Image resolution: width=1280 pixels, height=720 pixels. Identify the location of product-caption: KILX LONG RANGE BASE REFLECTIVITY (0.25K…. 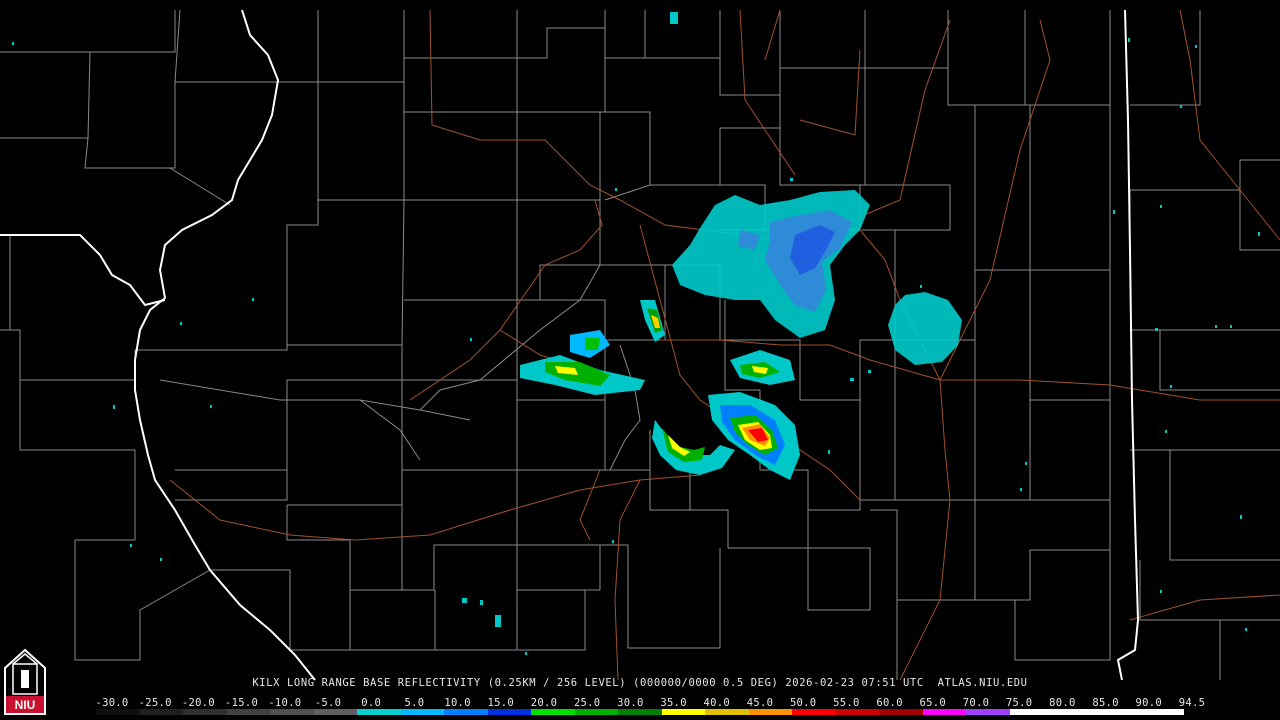
(640, 683).